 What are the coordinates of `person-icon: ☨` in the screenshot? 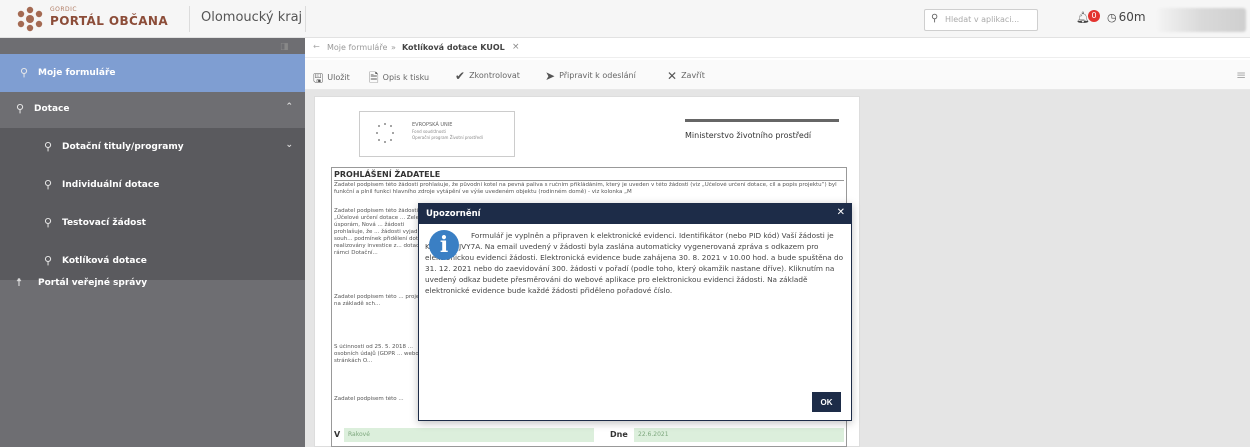 It's located at (19, 282).